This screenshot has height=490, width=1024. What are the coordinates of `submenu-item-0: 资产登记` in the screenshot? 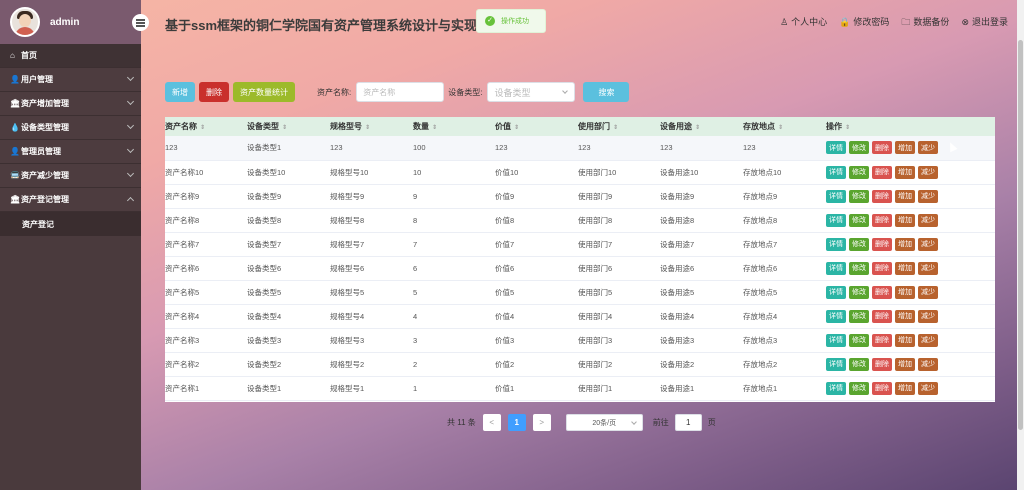 It's located at (70, 224).